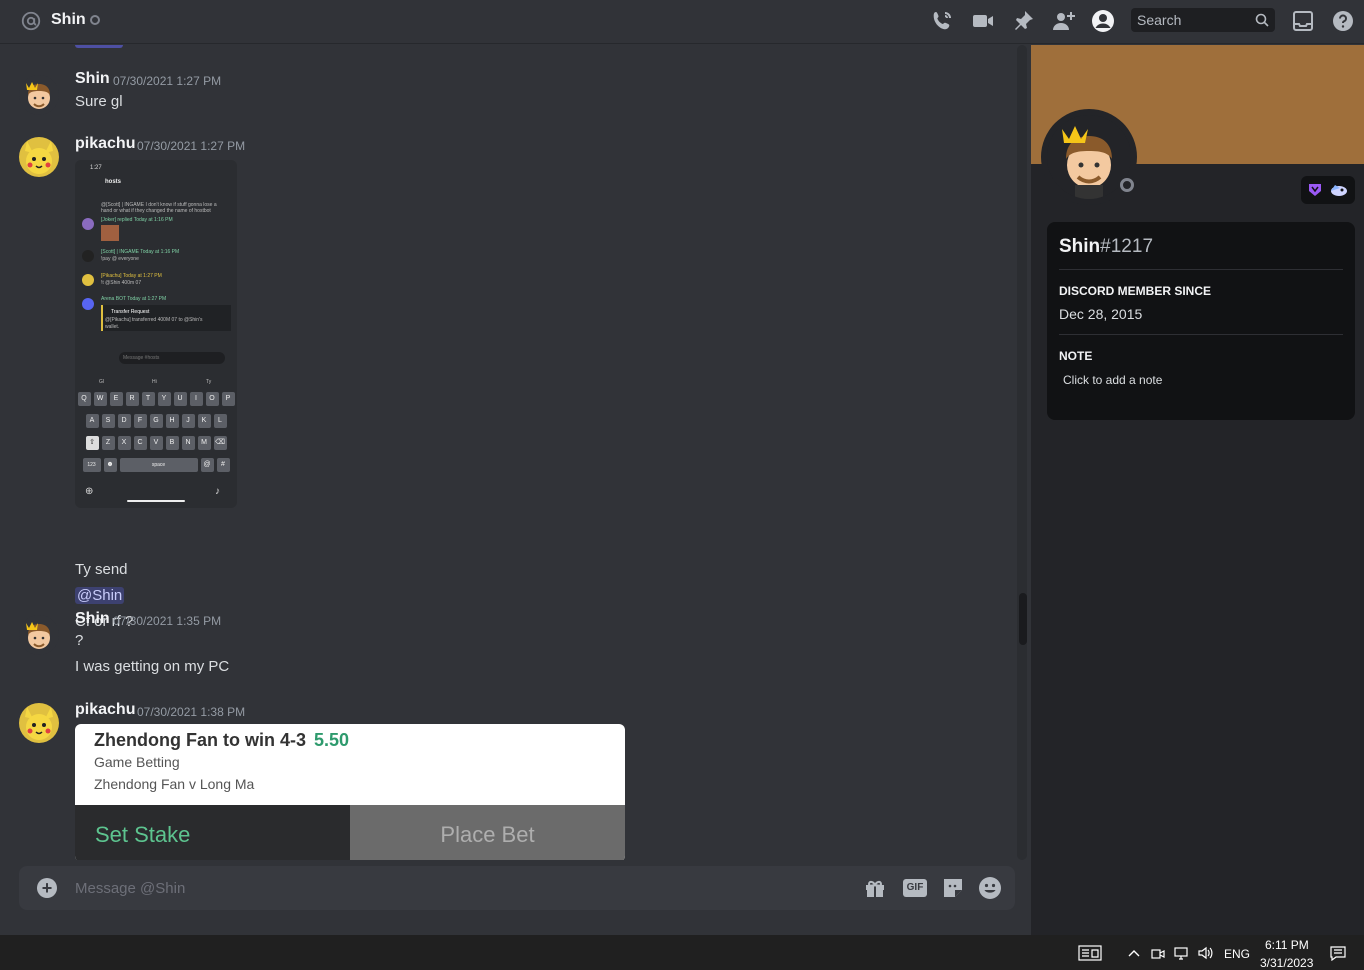  I want to click on phone-space-key: space, so click(158, 465).